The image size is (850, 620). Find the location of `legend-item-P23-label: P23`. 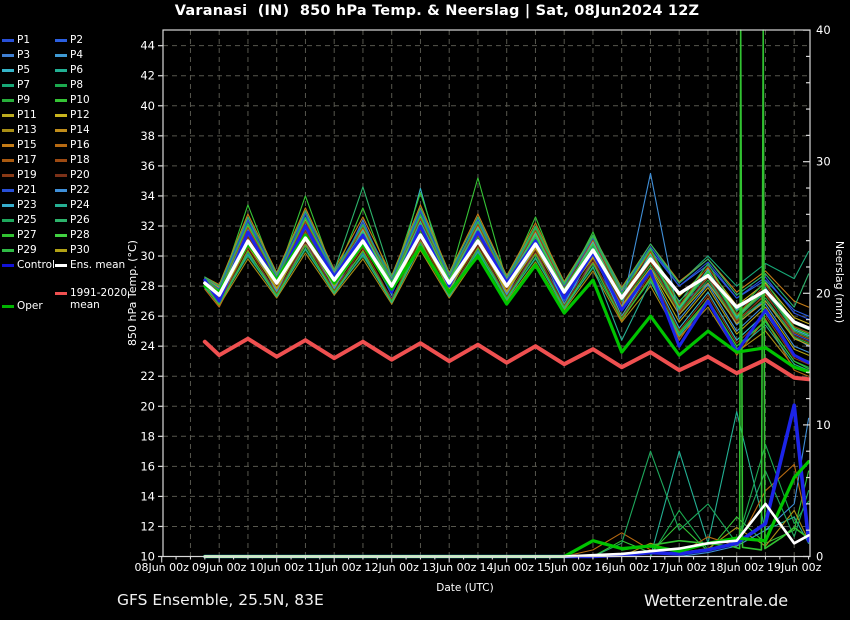

legend-item-P23-label: P23 is located at coordinates (27, 205).